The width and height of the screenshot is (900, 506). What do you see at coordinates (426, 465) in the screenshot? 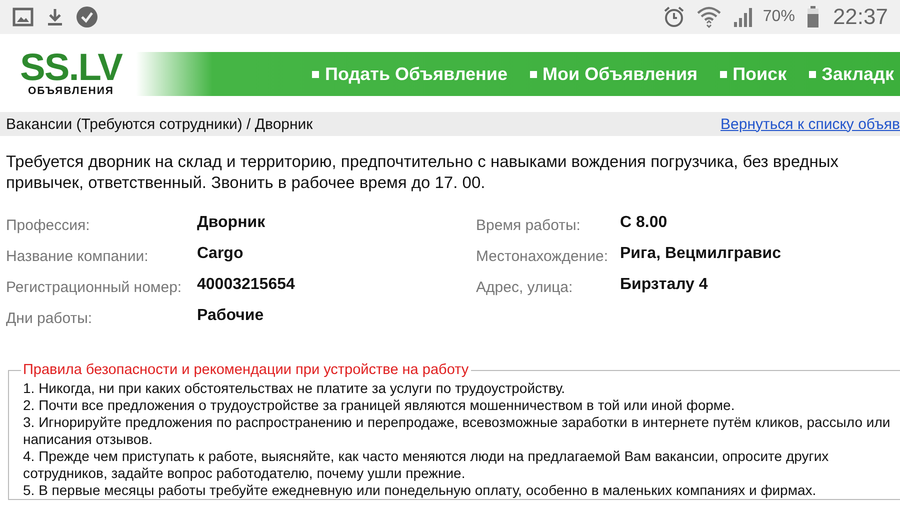
I see `safety-rule: 4. Прежде чем приступать к работе, выясняйте, как часто меняются люди на предлагаемой Вам вакансии, опросите других сотрудников, задайте вопрос работодателю, почему ушли прежние.` at bounding box center [426, 465].